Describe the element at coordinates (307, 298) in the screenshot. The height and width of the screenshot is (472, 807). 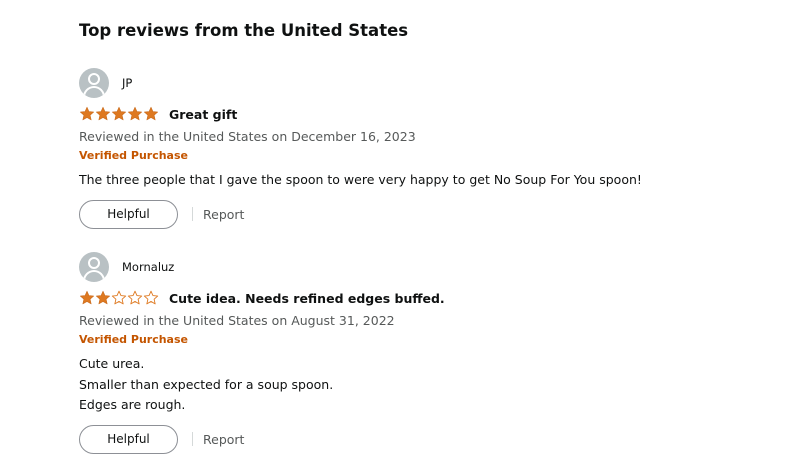
I see `review-title: Cute idea. Needs refined edges buffed.` at that location.